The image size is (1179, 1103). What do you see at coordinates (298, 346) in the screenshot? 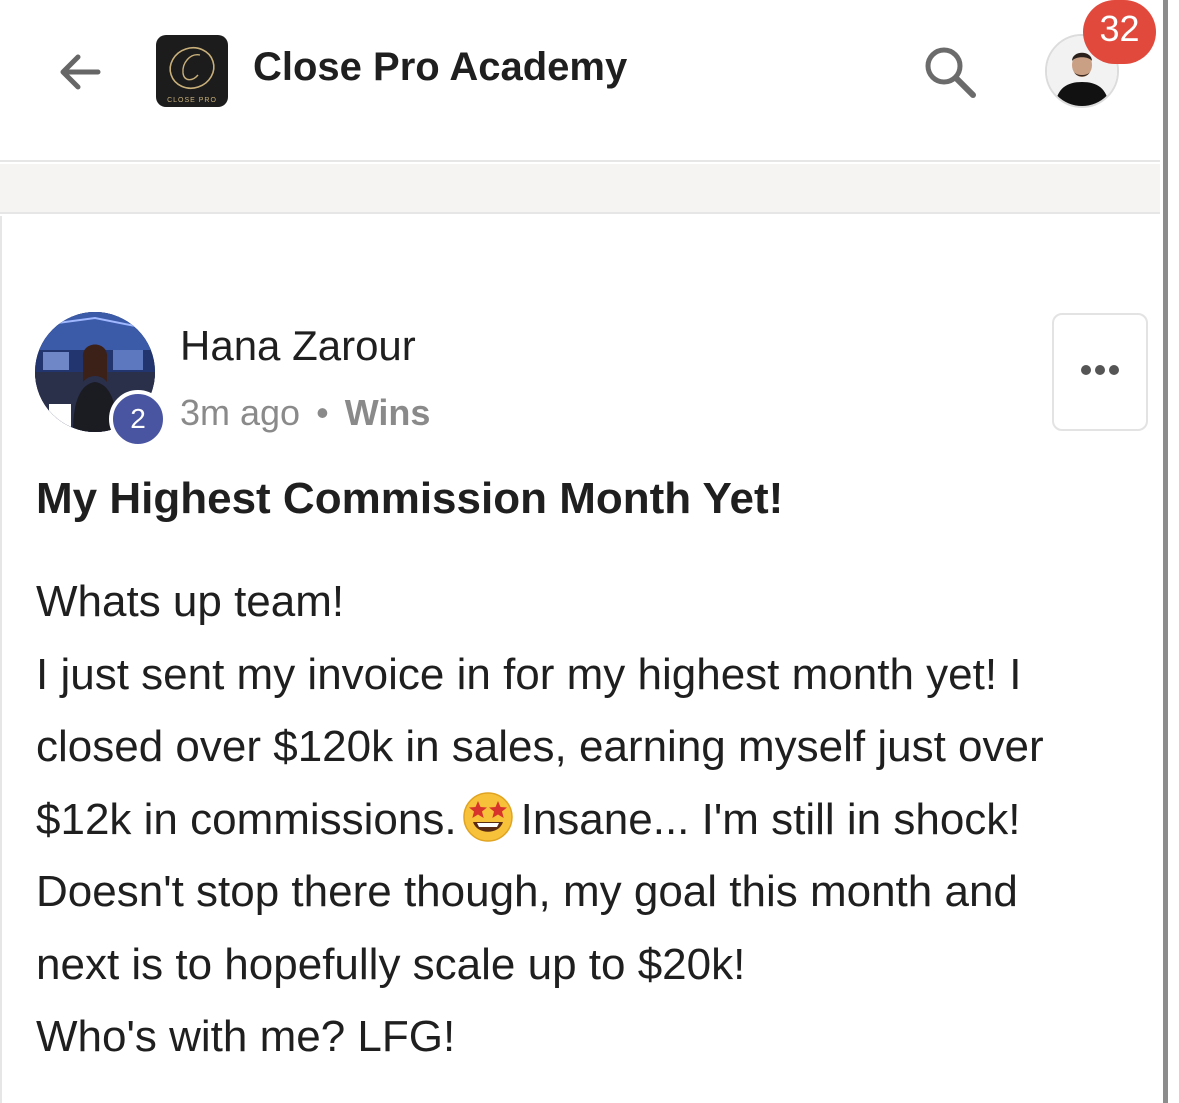
I see `author-name: Hana Zarour` at bounding box center [298, 346].